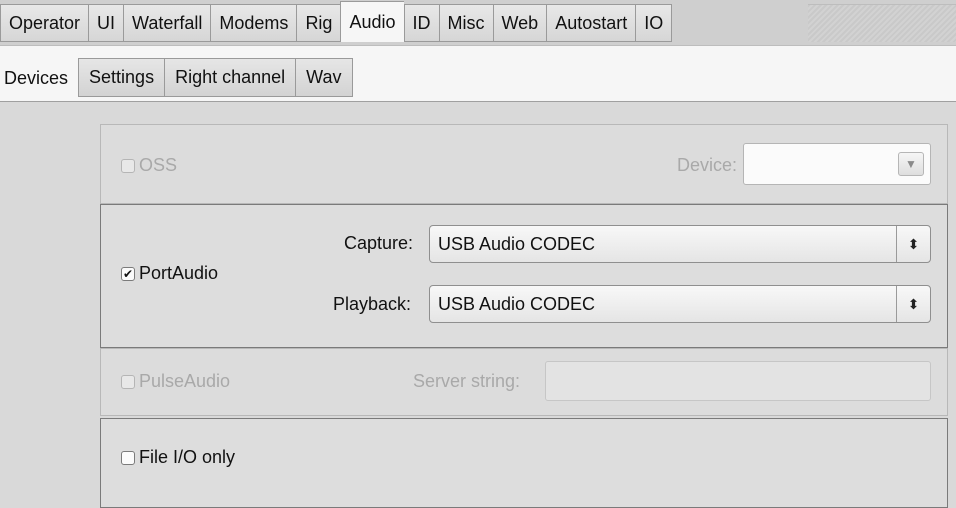  I want to click on tab-waterfall: Waterfall, so click(167, 23).